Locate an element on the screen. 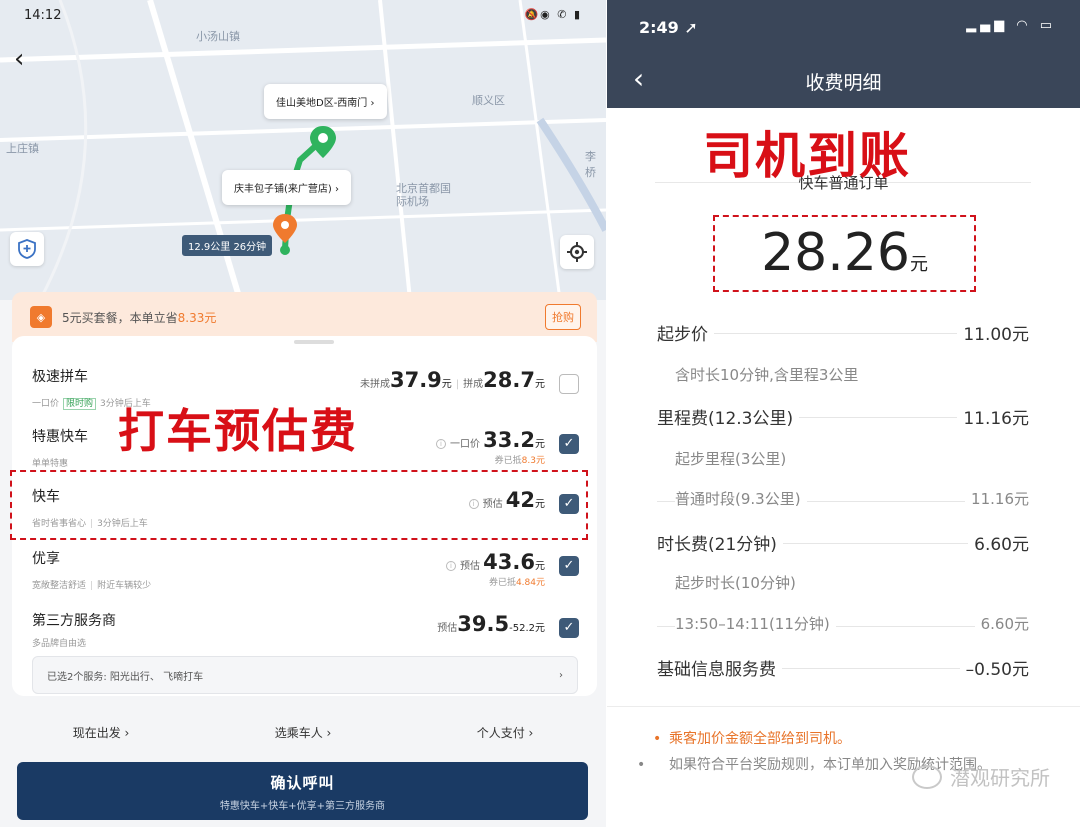 This screenshot has width=1080, height=827. fee-label: 起步价 is located at coordinates (685, 332).